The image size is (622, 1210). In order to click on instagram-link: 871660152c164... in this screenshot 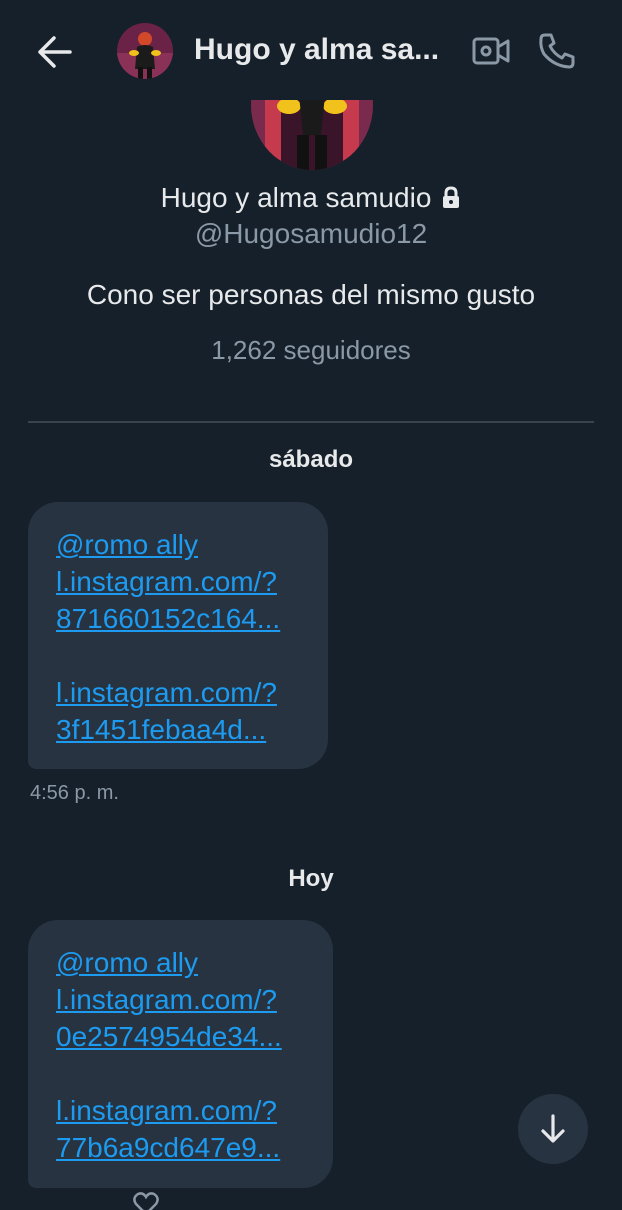, I will do `click(180, 618)`.